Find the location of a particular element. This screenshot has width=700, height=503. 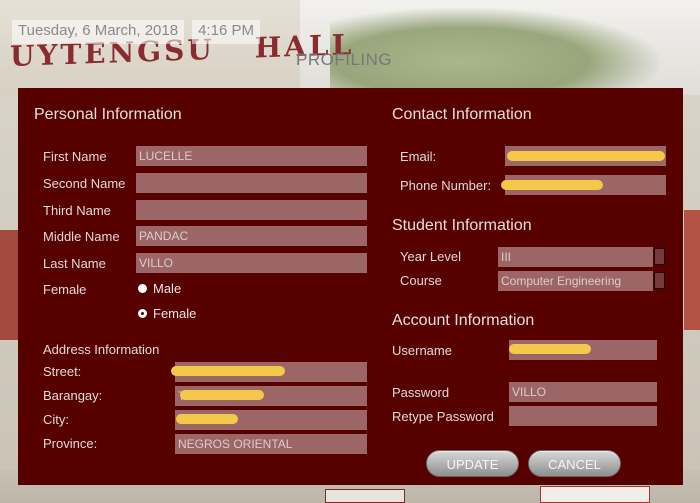

retype-password-field is located at coordinates (583, 416).